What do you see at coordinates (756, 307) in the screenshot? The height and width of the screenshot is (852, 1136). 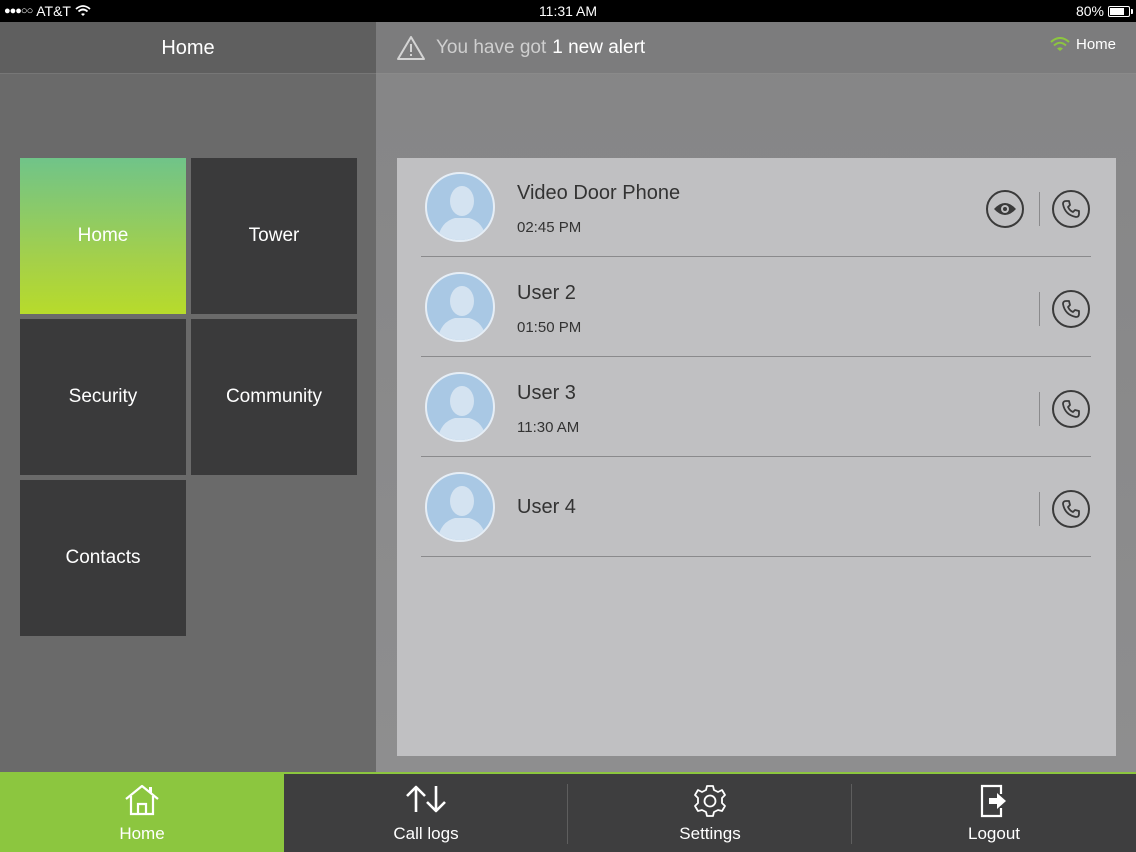 I see `contact-row-user-2: User 2 01:50 PM` at bounding box center [756, 307].